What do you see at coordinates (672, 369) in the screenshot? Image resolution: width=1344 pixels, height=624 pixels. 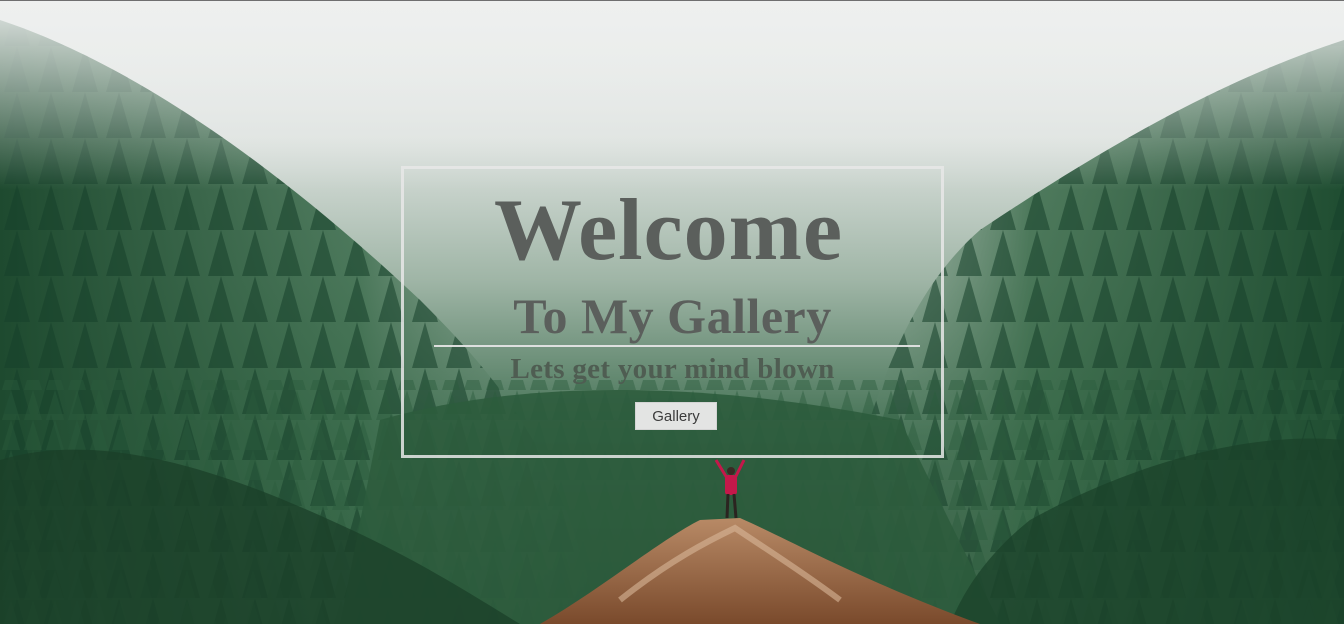 I see `tagline-text: Lets get your mind blown` at bounding box center [672, 369].